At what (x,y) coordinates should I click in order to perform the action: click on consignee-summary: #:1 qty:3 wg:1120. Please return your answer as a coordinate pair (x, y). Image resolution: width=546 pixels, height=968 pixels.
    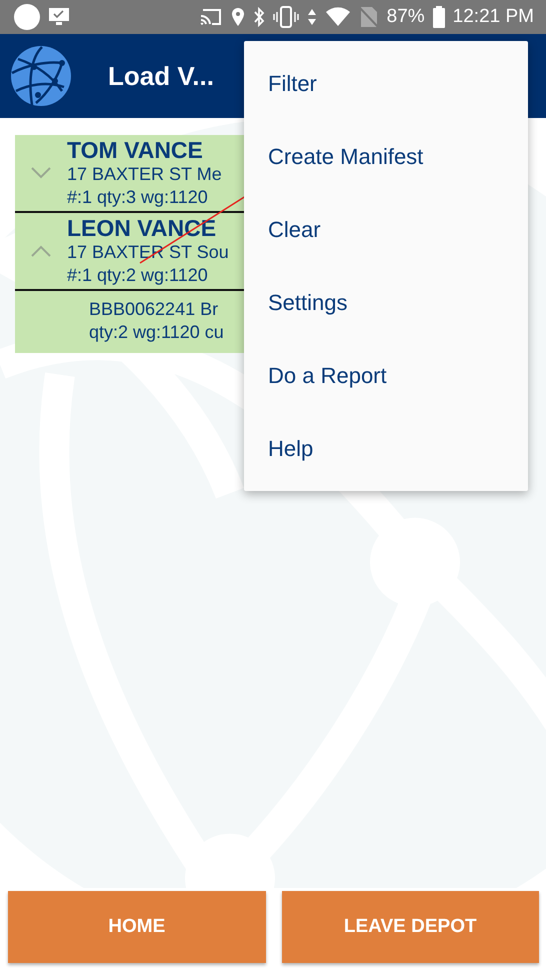
    Looking at the image, I should click on (138, 197).